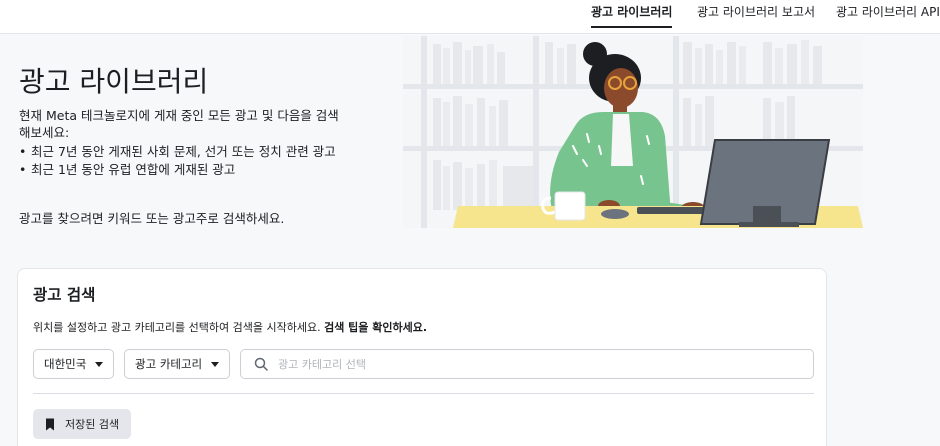 This screenshot has width=940, height=446. I want to click on keyboard, so click(672, 210).